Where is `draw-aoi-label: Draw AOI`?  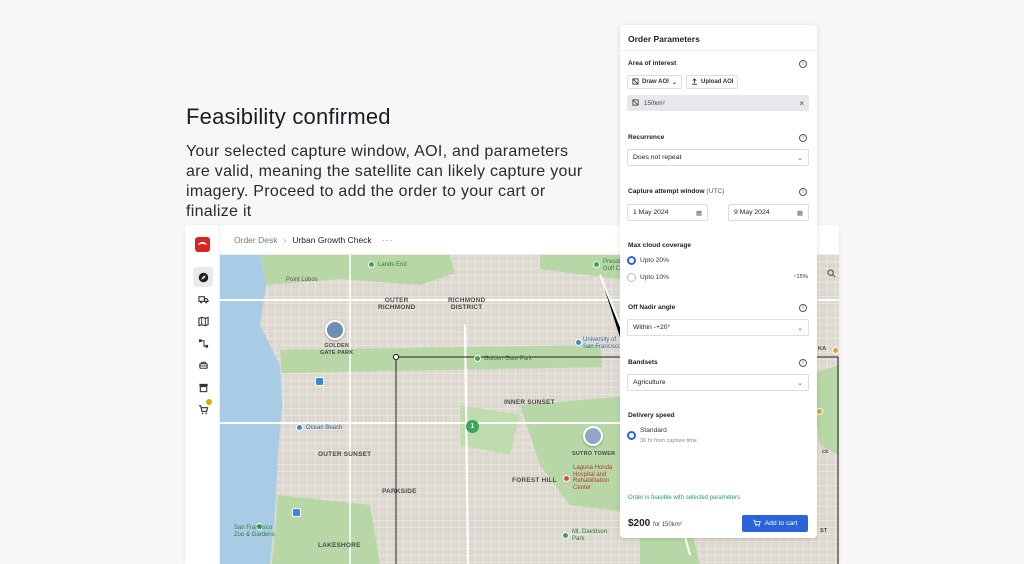
draw-aoi-label: Draw AOI is located at coordinates (655, 82).